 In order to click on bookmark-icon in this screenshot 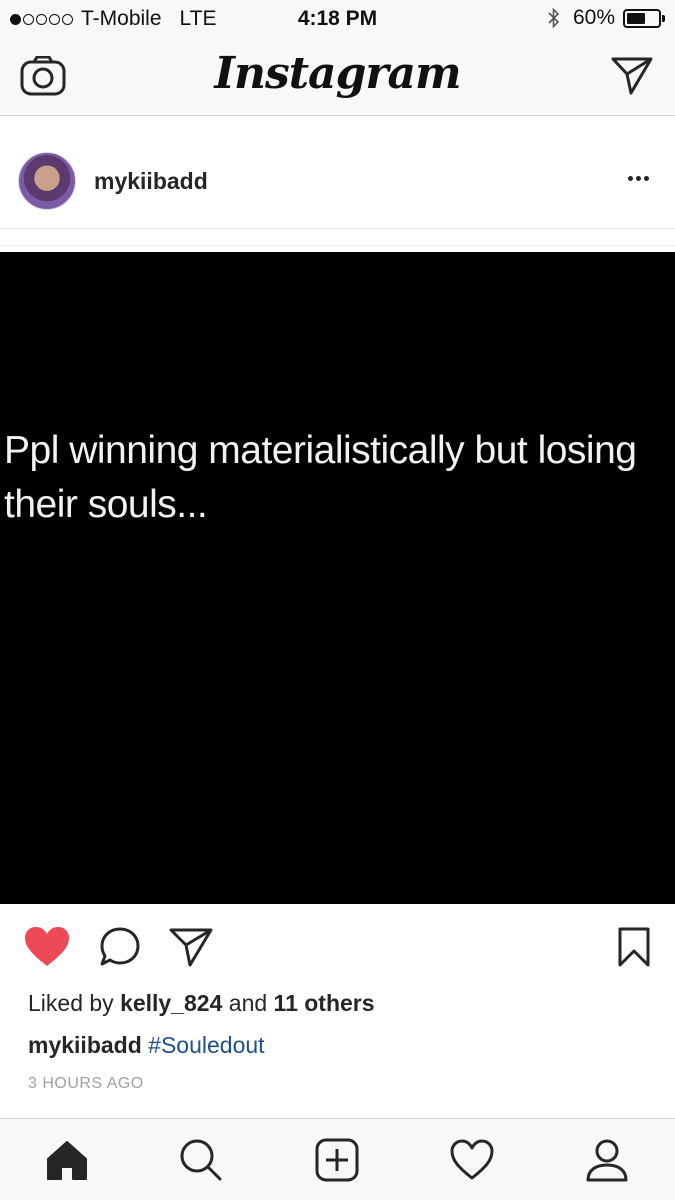, I will do `click(634, 949)`.